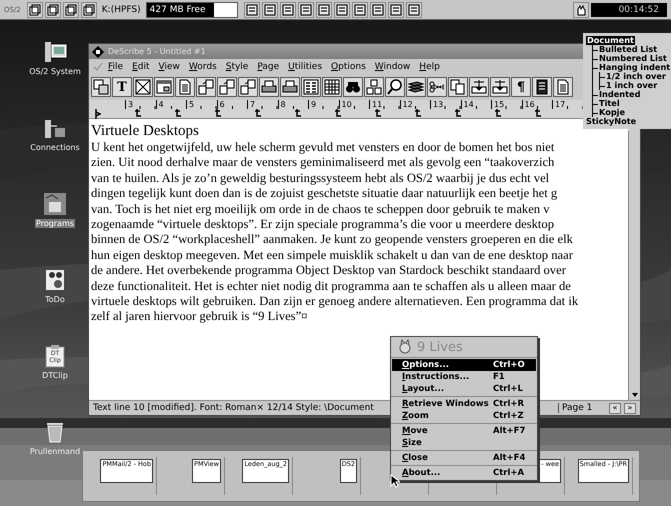 This screenshot has width=671, height=506. I want to click on text-line: zien. Uit nood derhalve maar de vensters geminimaliseerd met als gevolg een “taakoverzich, so click(322, 163).